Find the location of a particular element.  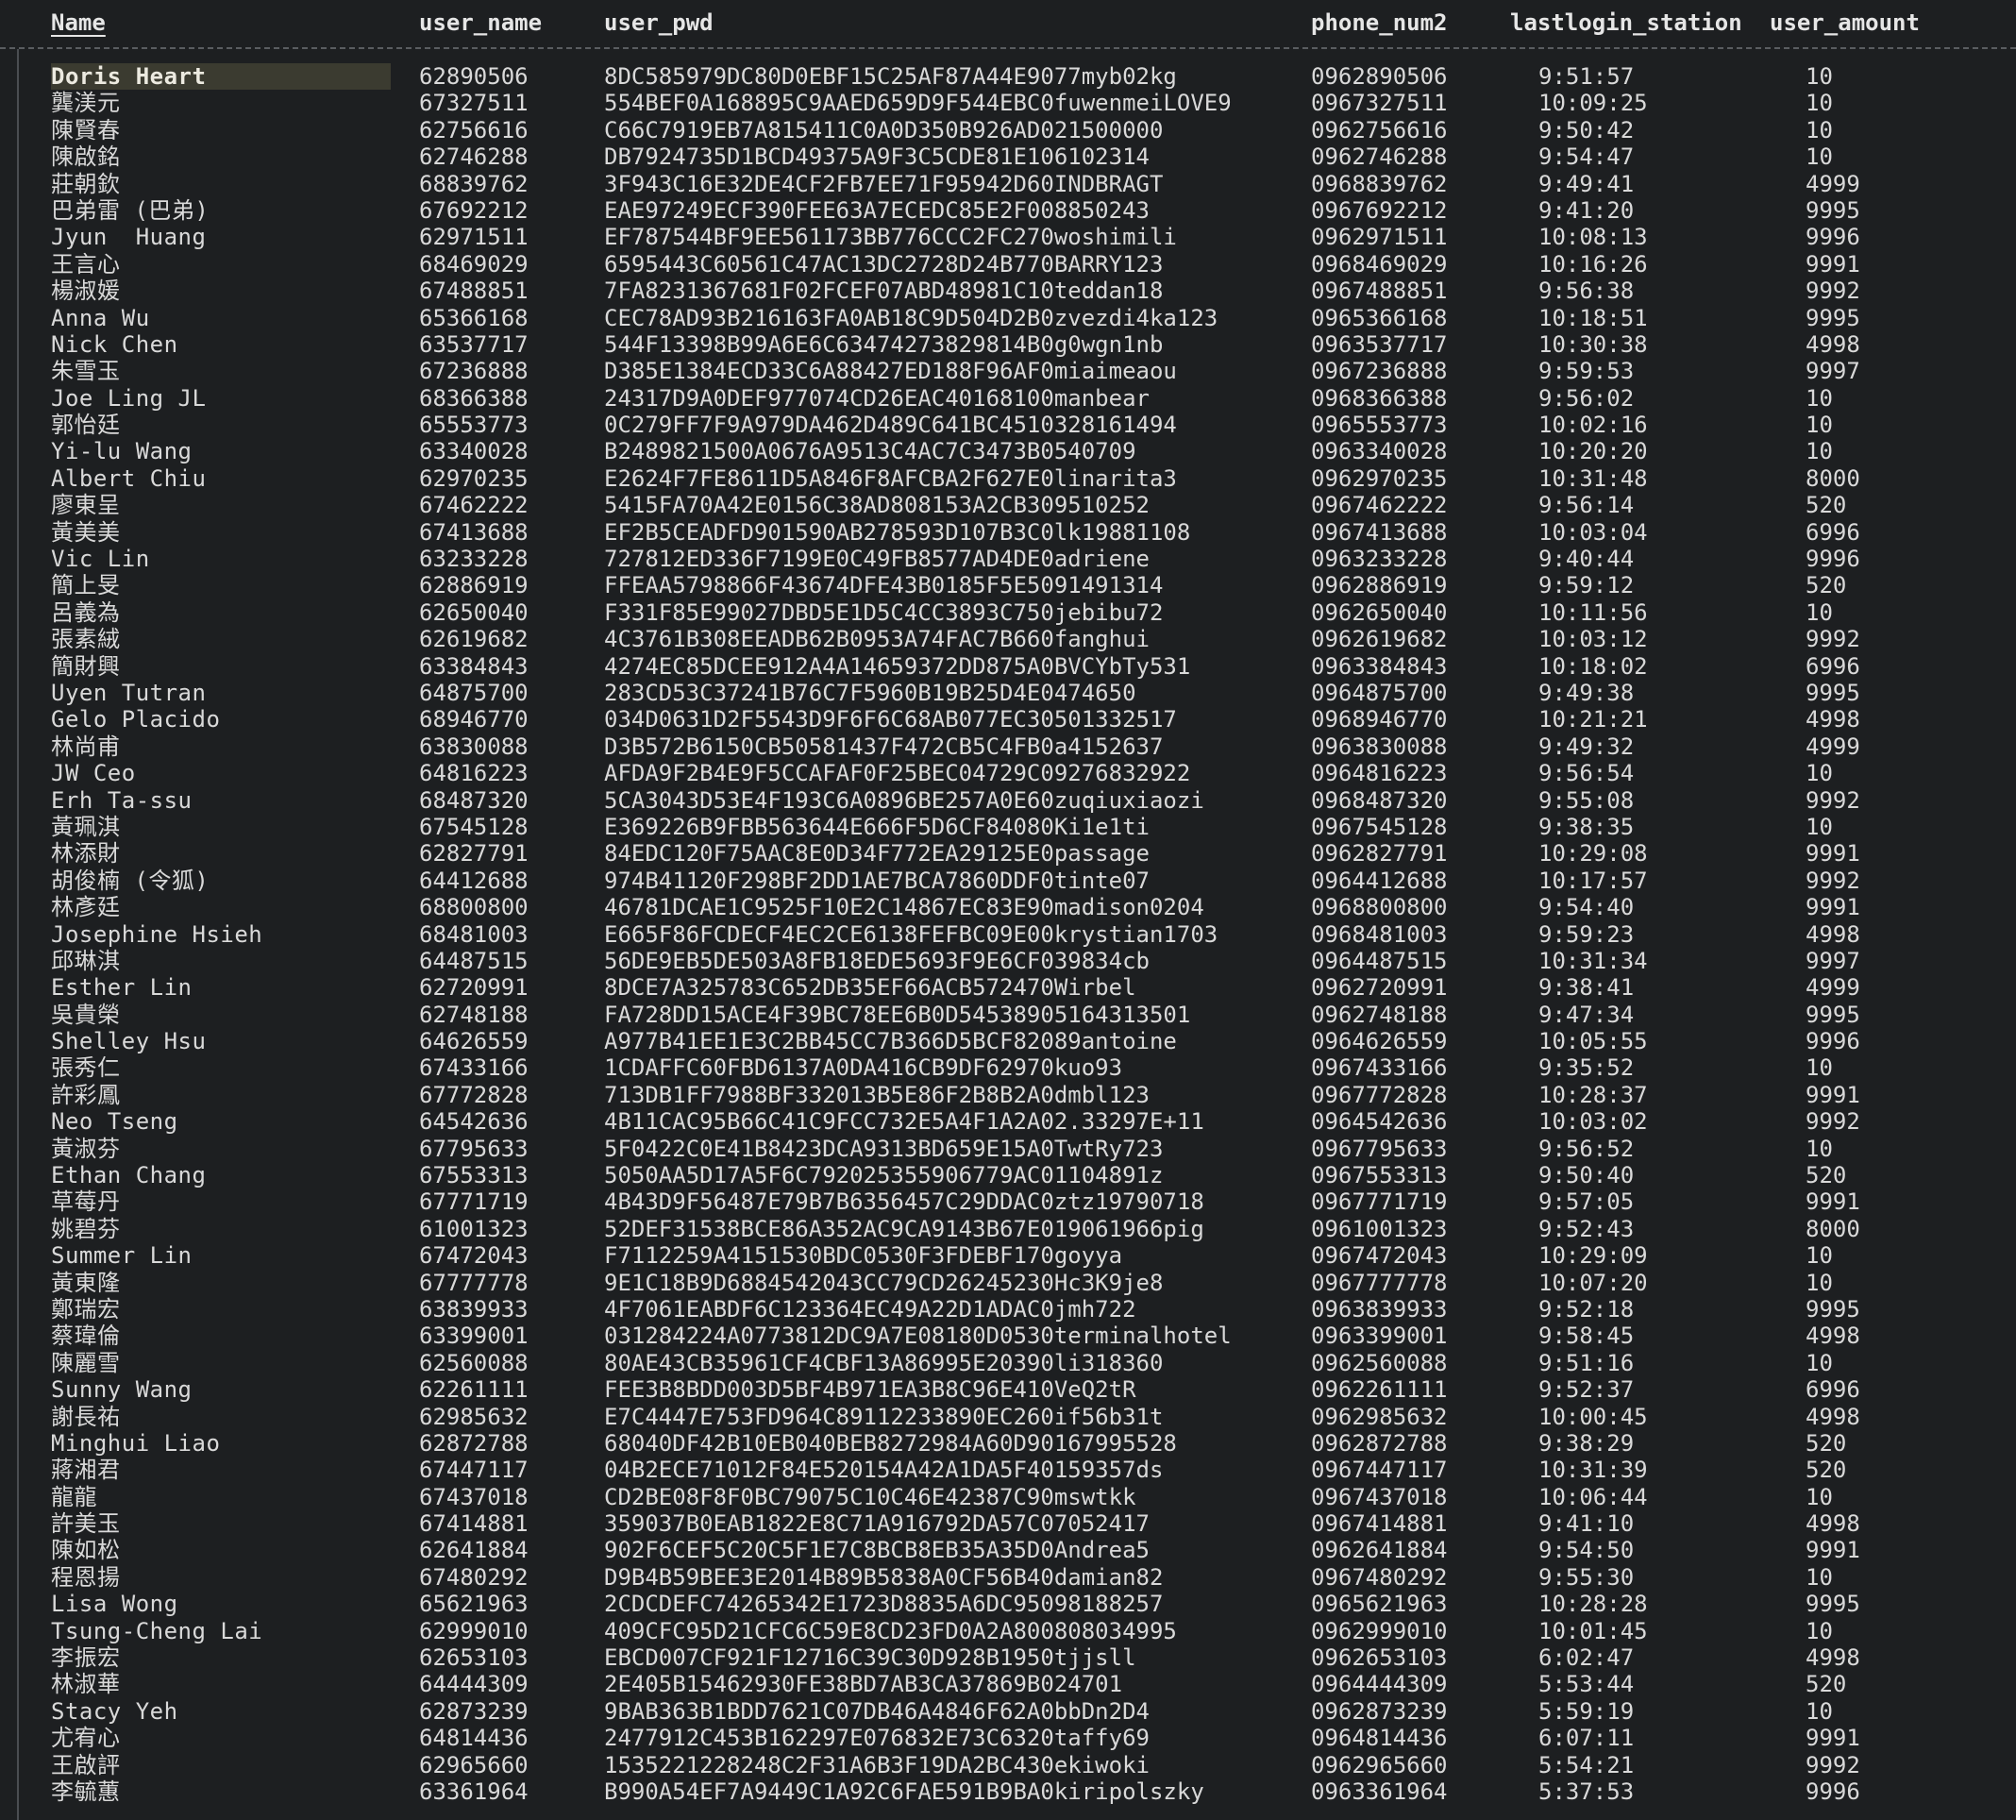

cell-phone-num2: 0964542636 is located at coordinates (1405, 1121).